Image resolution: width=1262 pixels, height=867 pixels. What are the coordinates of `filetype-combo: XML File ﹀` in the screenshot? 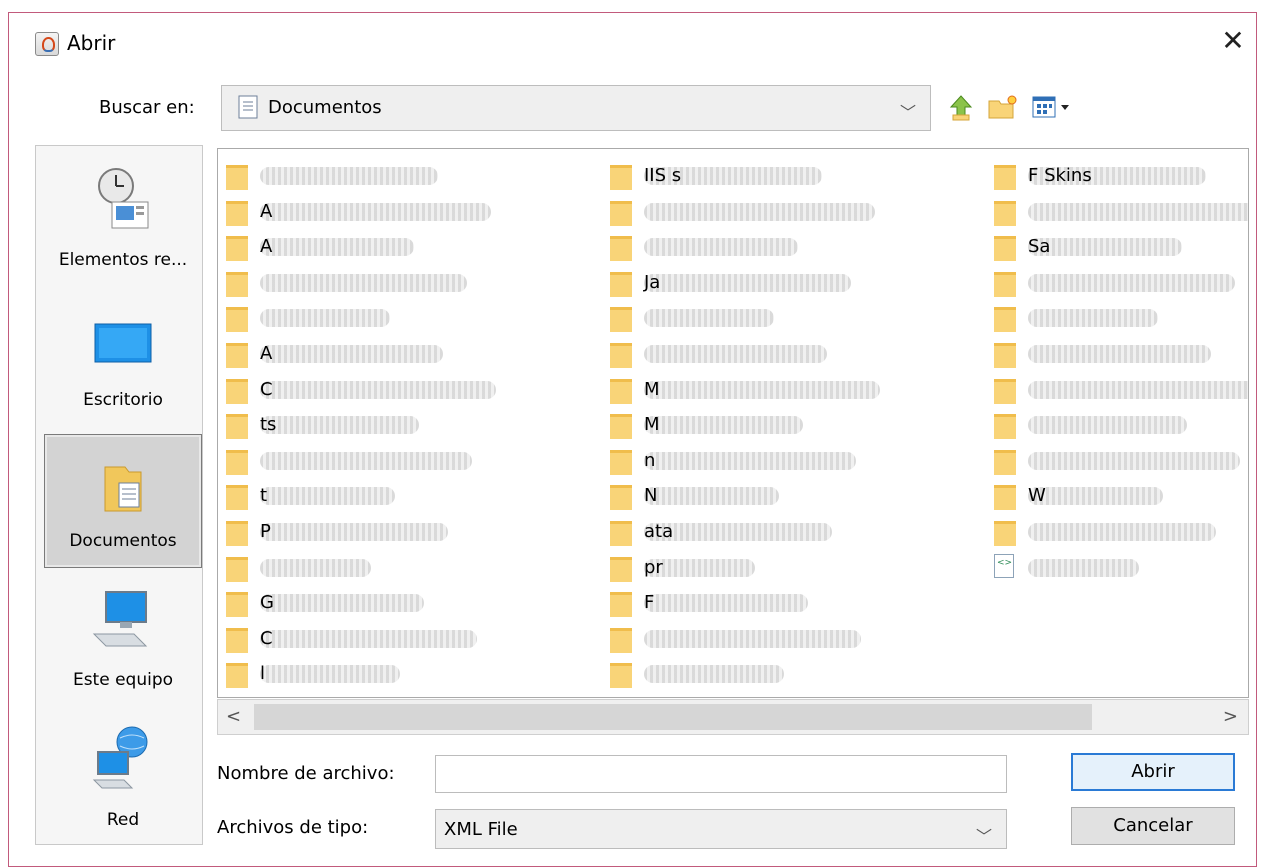 It's located at (721, 829).